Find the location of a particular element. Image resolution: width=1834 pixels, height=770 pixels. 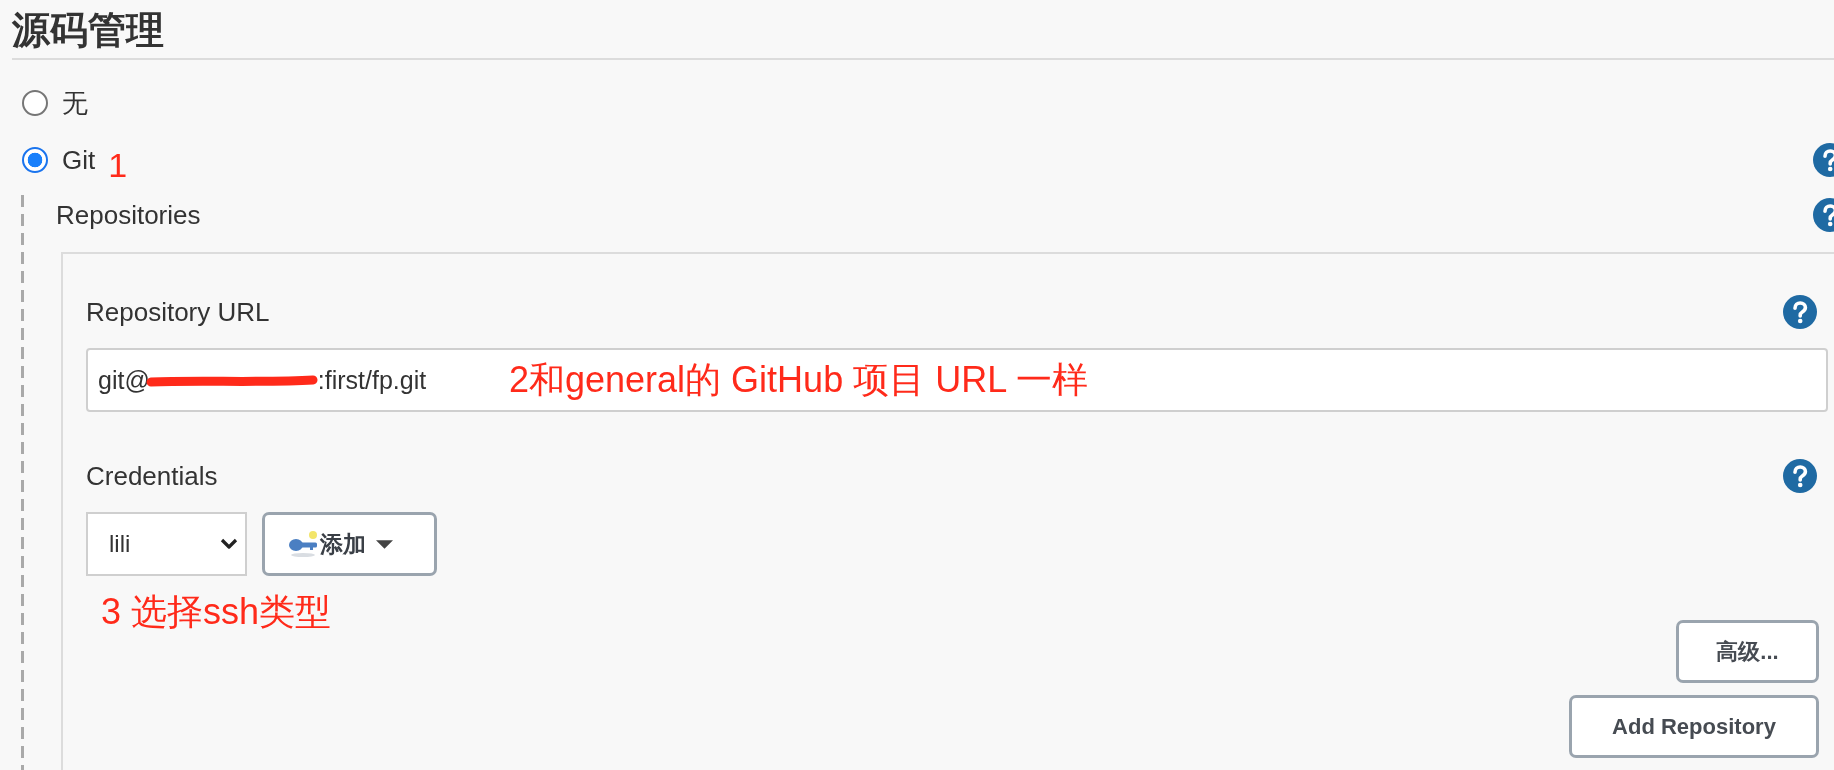

caret-down-icon is located at coordinates (384, 544).